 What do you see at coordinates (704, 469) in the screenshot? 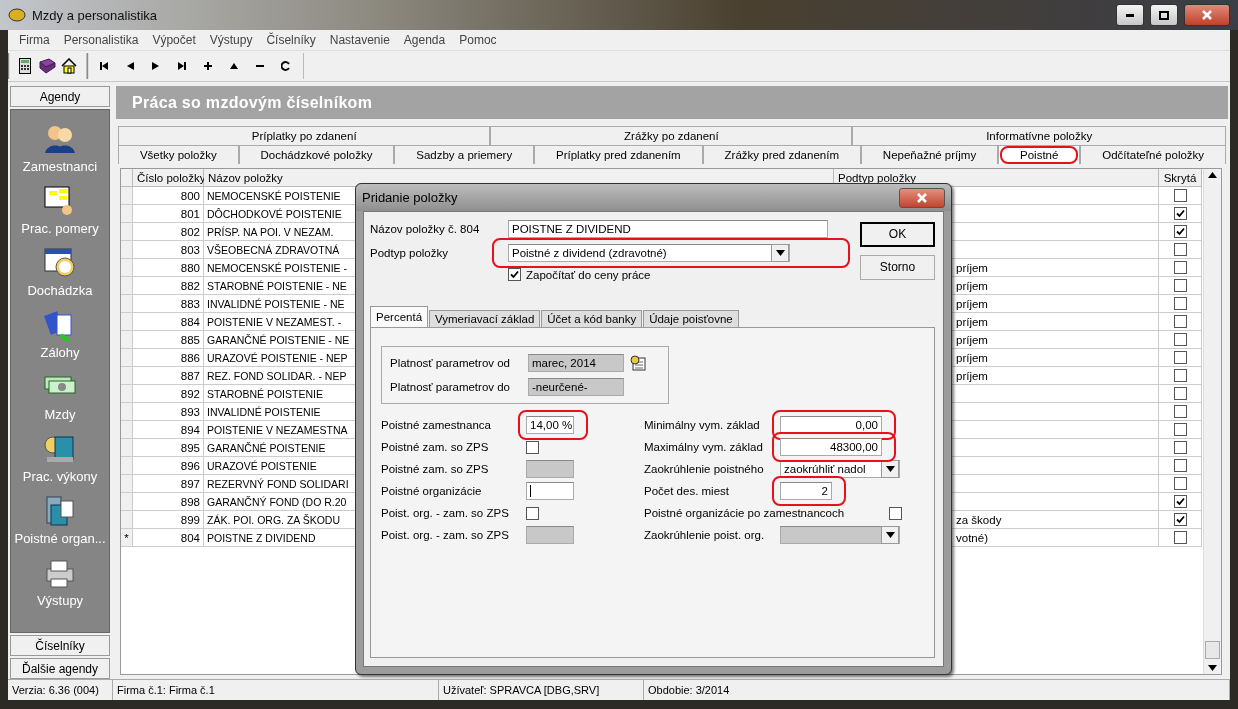
I see `field-label: Zaokrúhlenie poistného` at bounding box center [704, 469].